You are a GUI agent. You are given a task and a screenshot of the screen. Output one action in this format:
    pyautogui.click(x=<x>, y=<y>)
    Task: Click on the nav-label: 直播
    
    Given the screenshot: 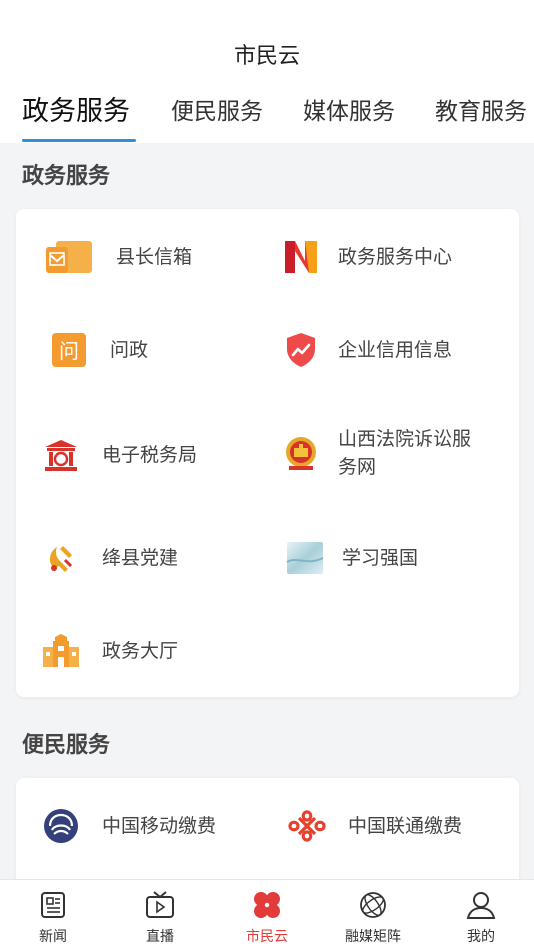 What is the action you would take?
    pyautogui.click(x=160, y=937)
    